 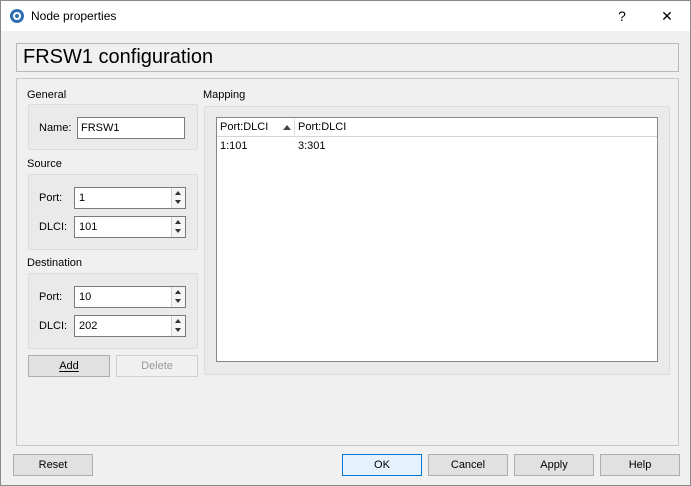 What do you see at coordinates (224, 95) in the screenshot?
I see `mapping-group-label: Mapping` at bounding box center [224, 95].